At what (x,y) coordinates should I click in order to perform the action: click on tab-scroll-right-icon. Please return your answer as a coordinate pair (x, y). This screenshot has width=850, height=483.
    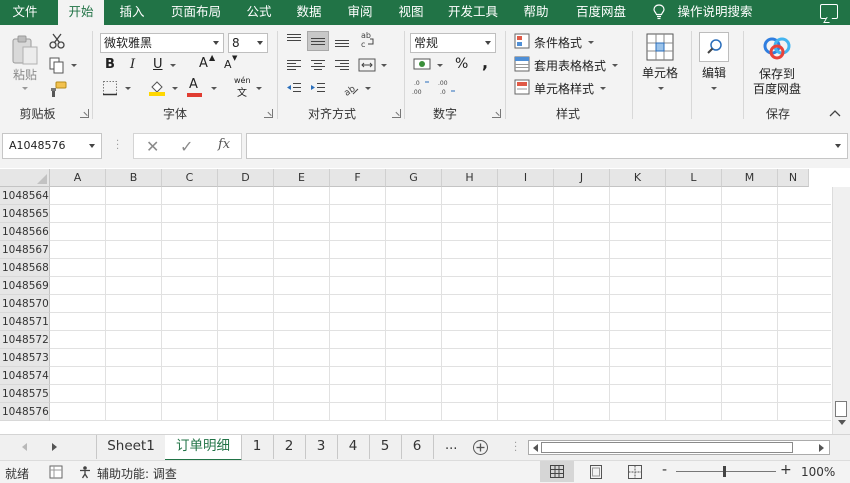
    Looking at the image, I should click on (54, 447).